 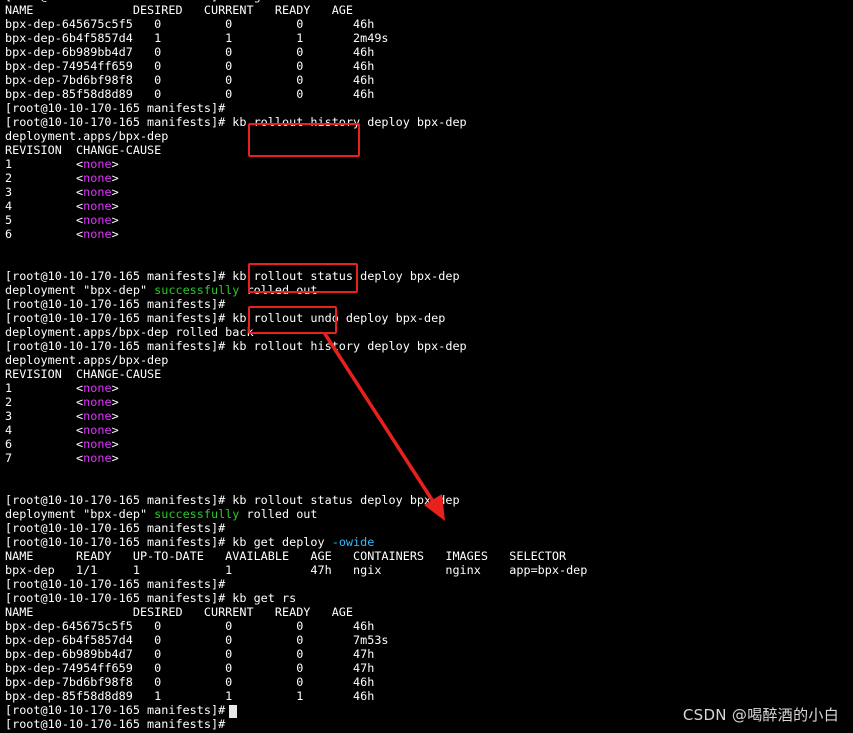 I want to click on terminal-line: bpx-dep-74954ff659 0 0 0 46h, so click(x=429, y=66).